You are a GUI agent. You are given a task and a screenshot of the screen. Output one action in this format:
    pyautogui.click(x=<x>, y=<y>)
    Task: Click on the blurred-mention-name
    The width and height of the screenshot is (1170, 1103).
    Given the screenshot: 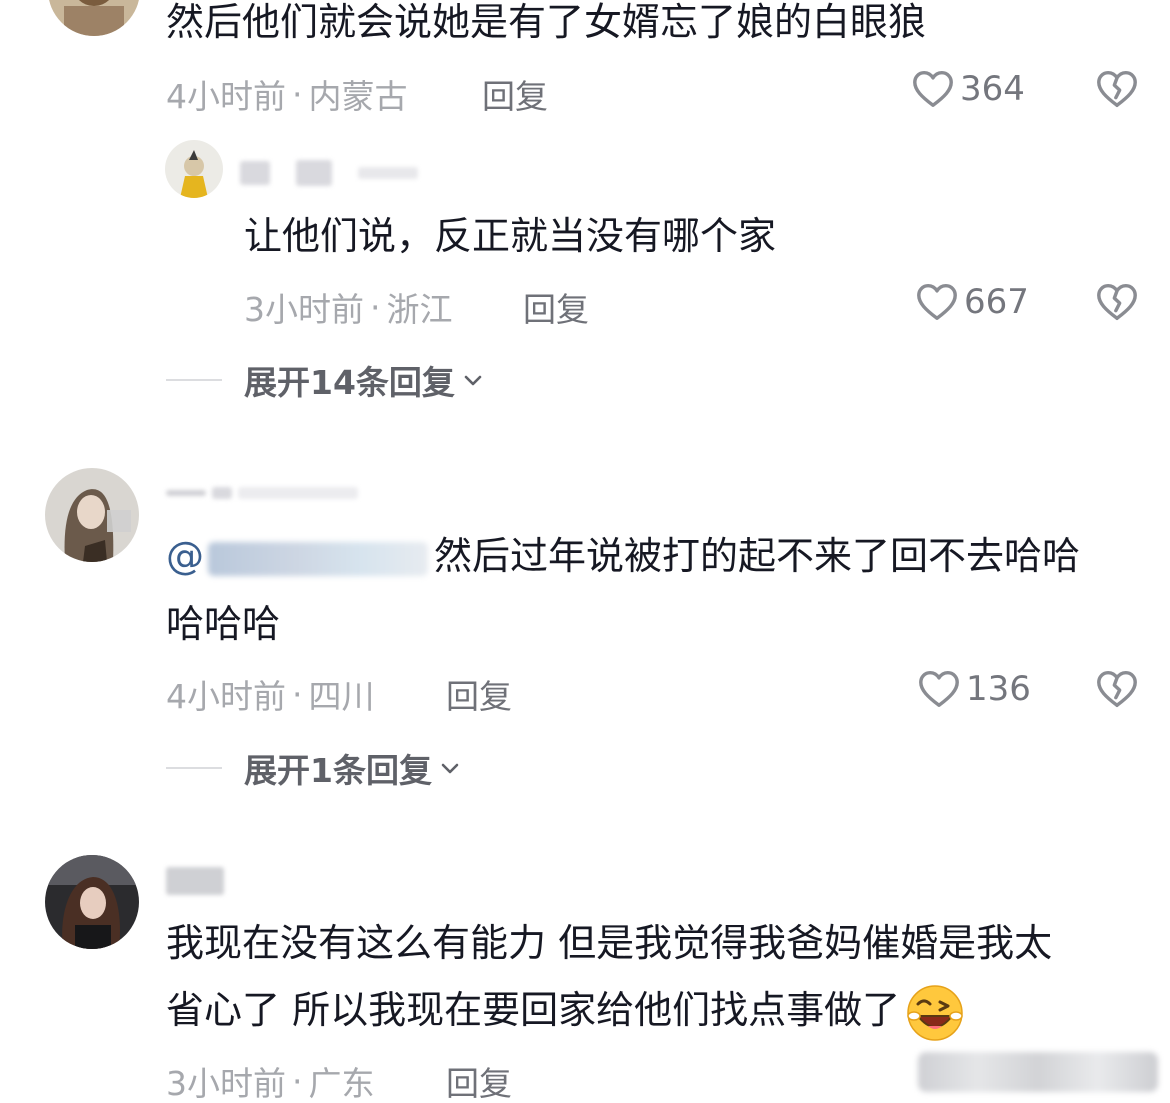 What is the action you would take?
    pyautogui.click(x=318, y=558)
    